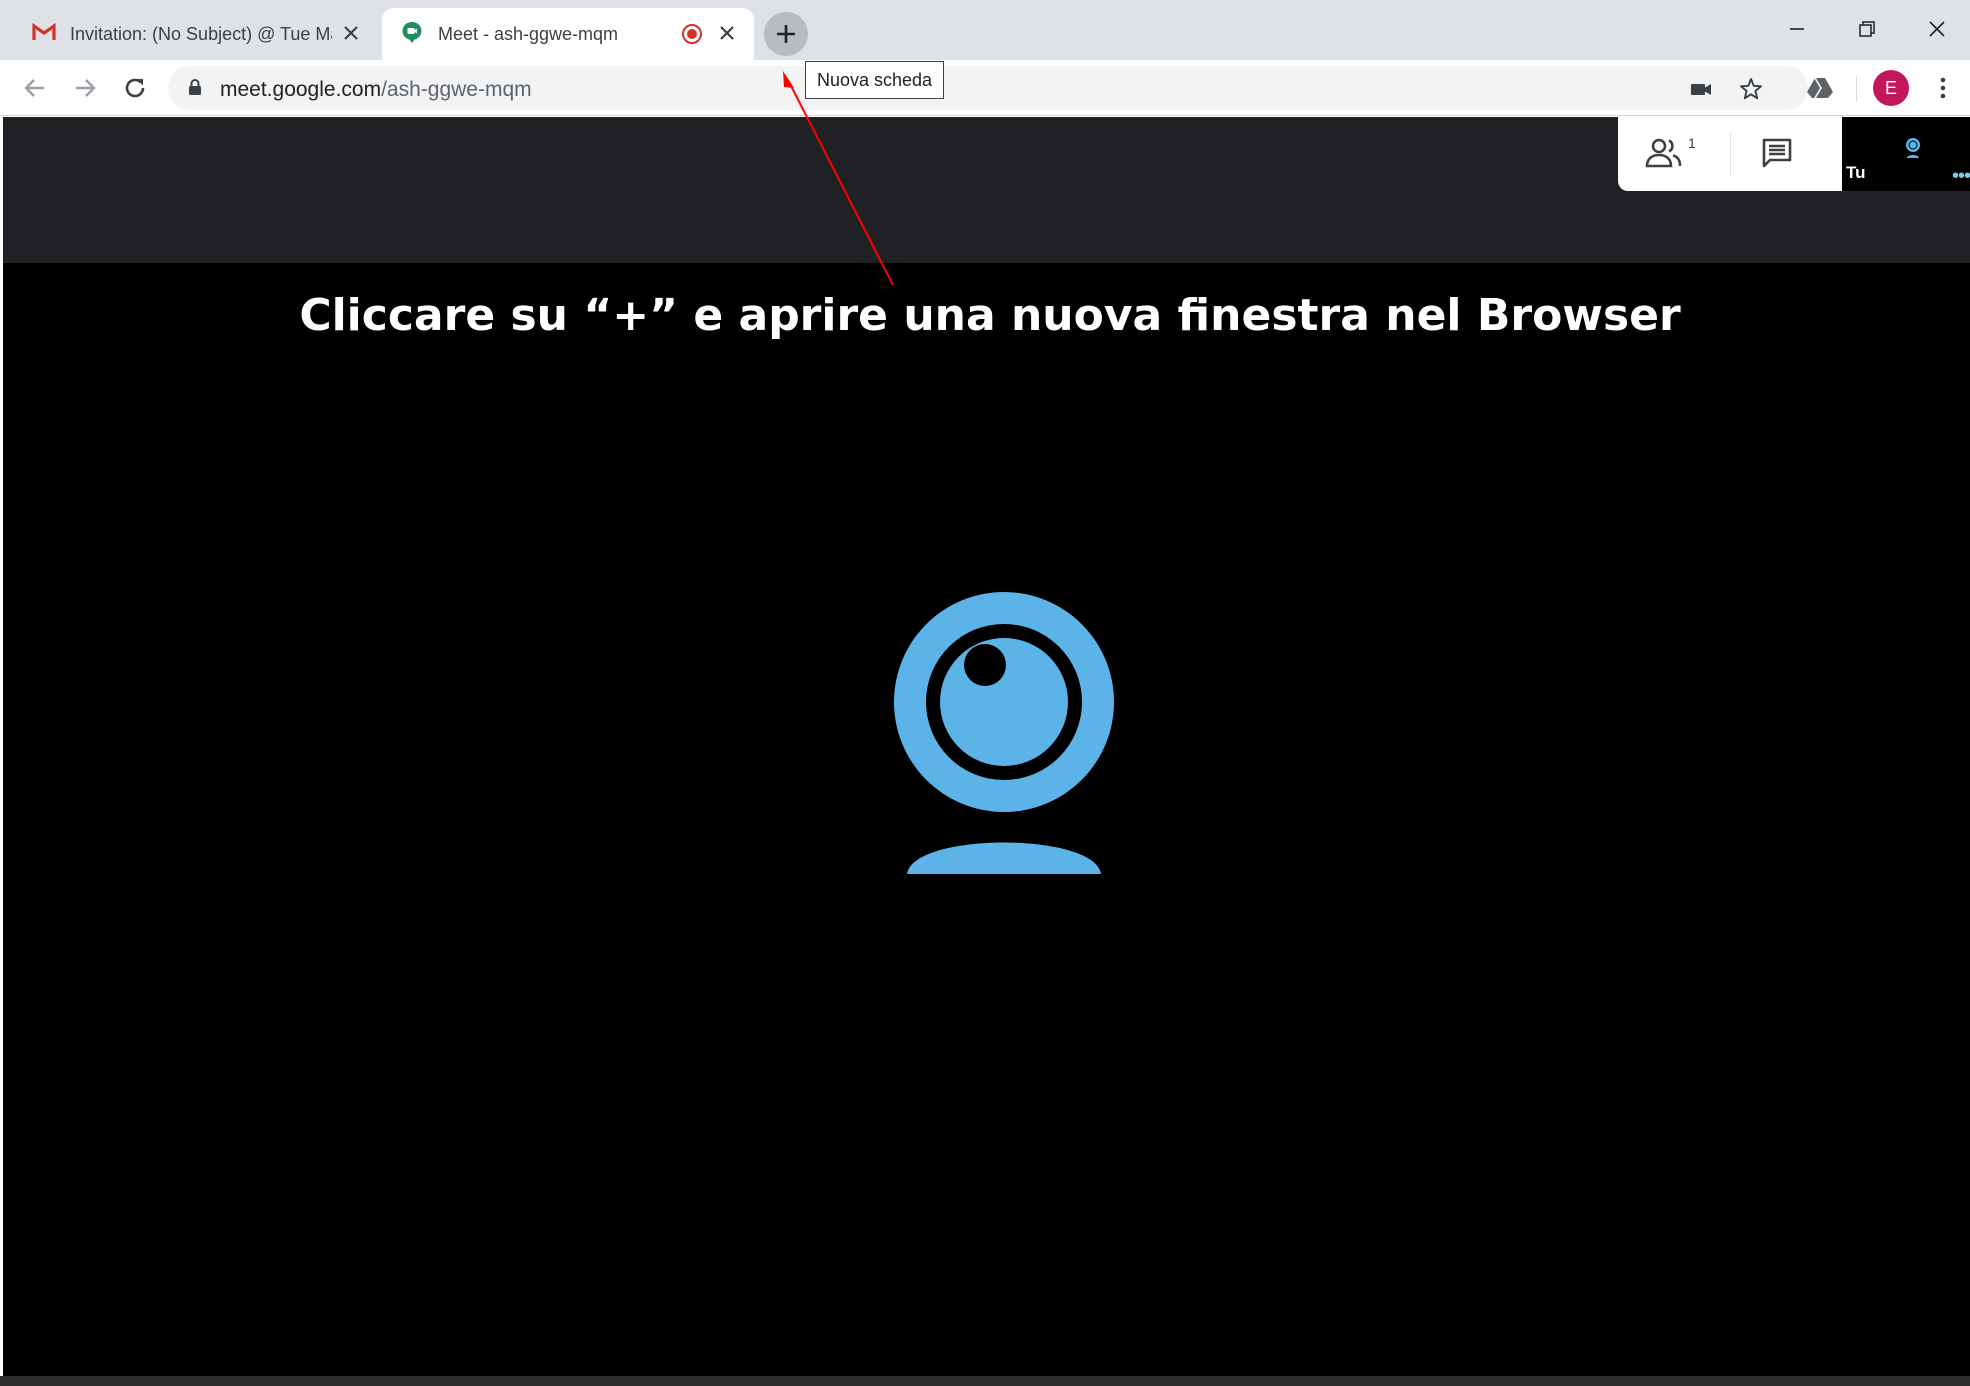 Image resolution: width=1970 pixels, height=1386 pixels. I want to click on annotation-arrow, so click(838, 178).